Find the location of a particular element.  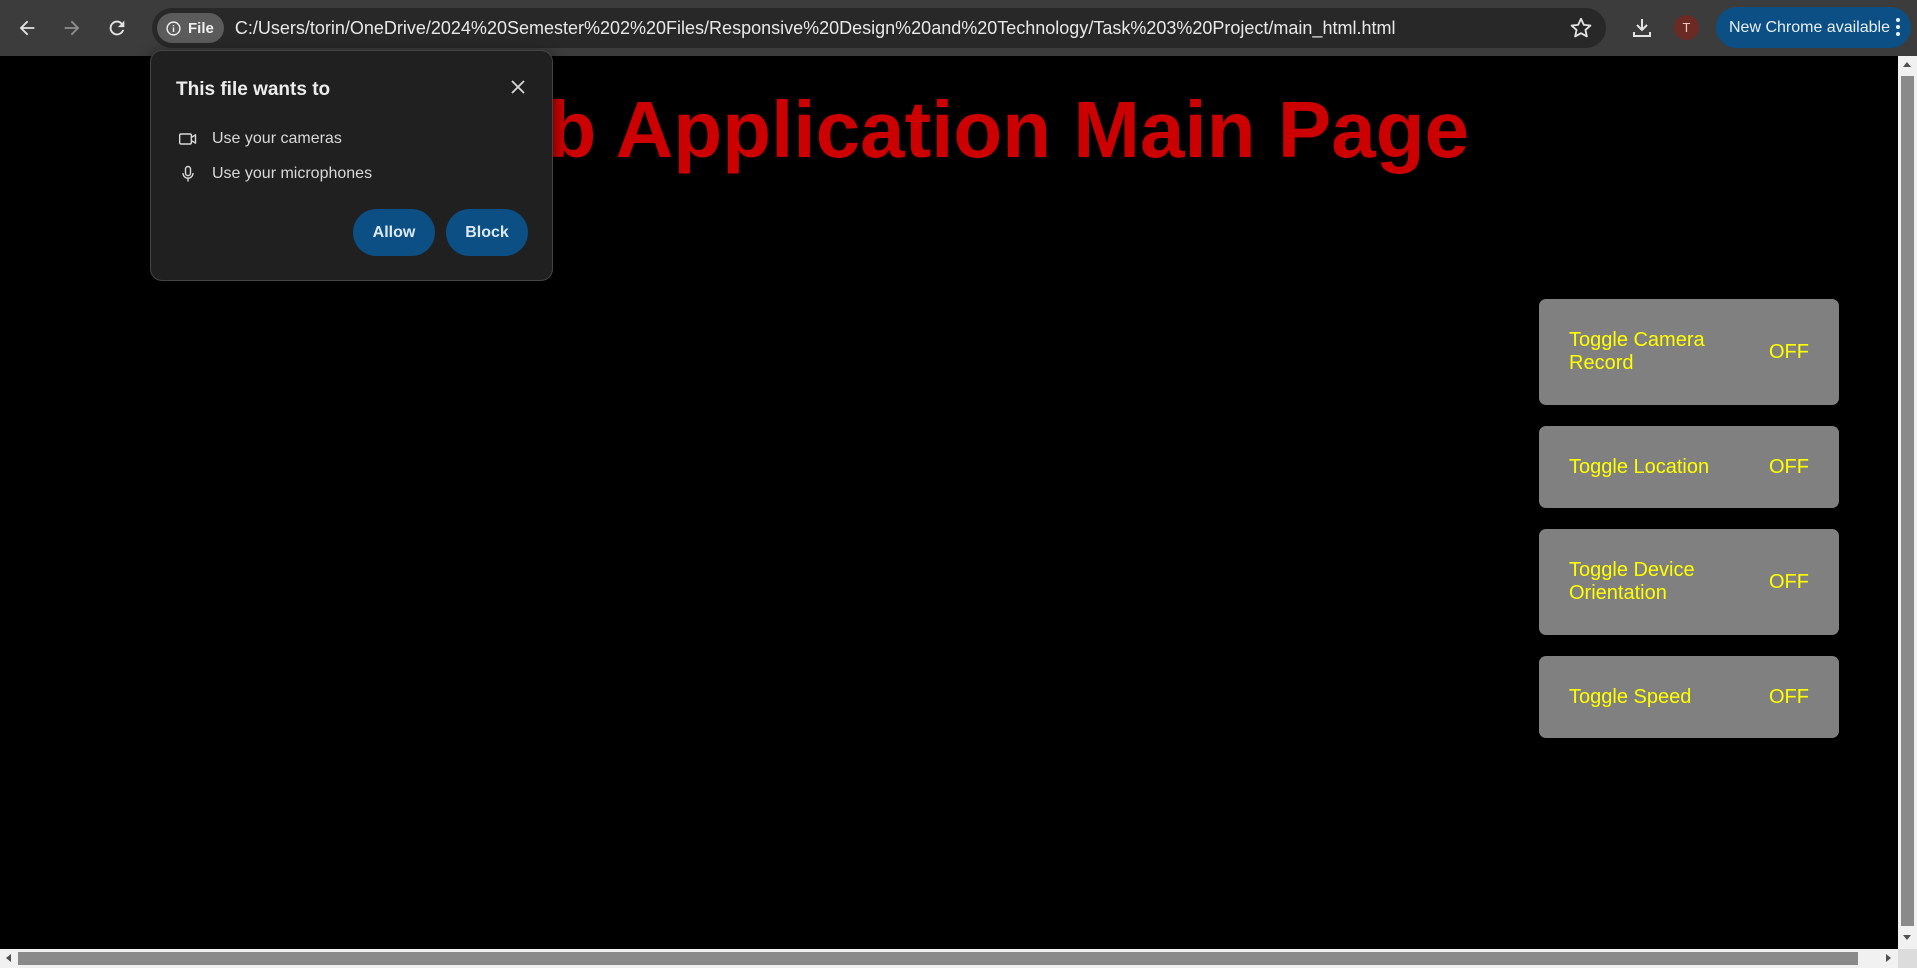

permission-label: Use your cameras is located at coordinates (277, 138).